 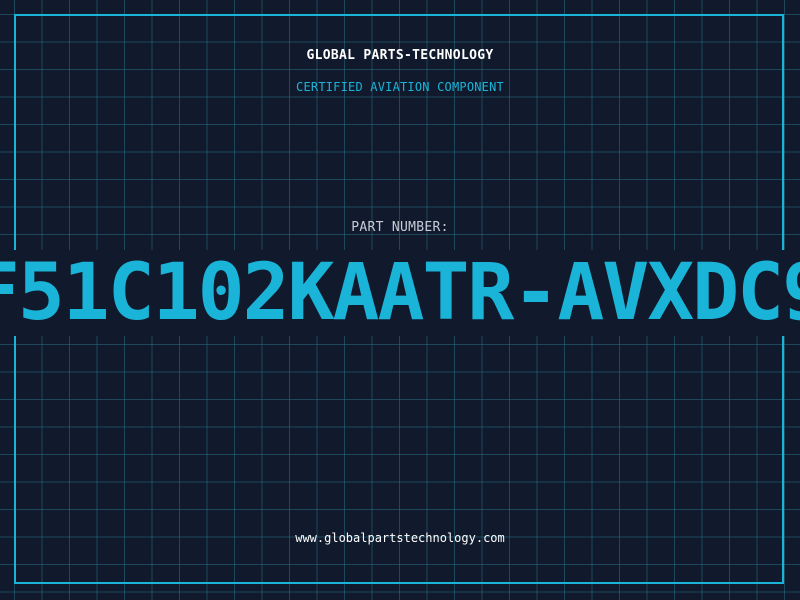 What do you see at coordinates (400, 538) in the screenshot?
I see `website-link: www.globalpartstechnology.com` at bounding box center [400, 538].